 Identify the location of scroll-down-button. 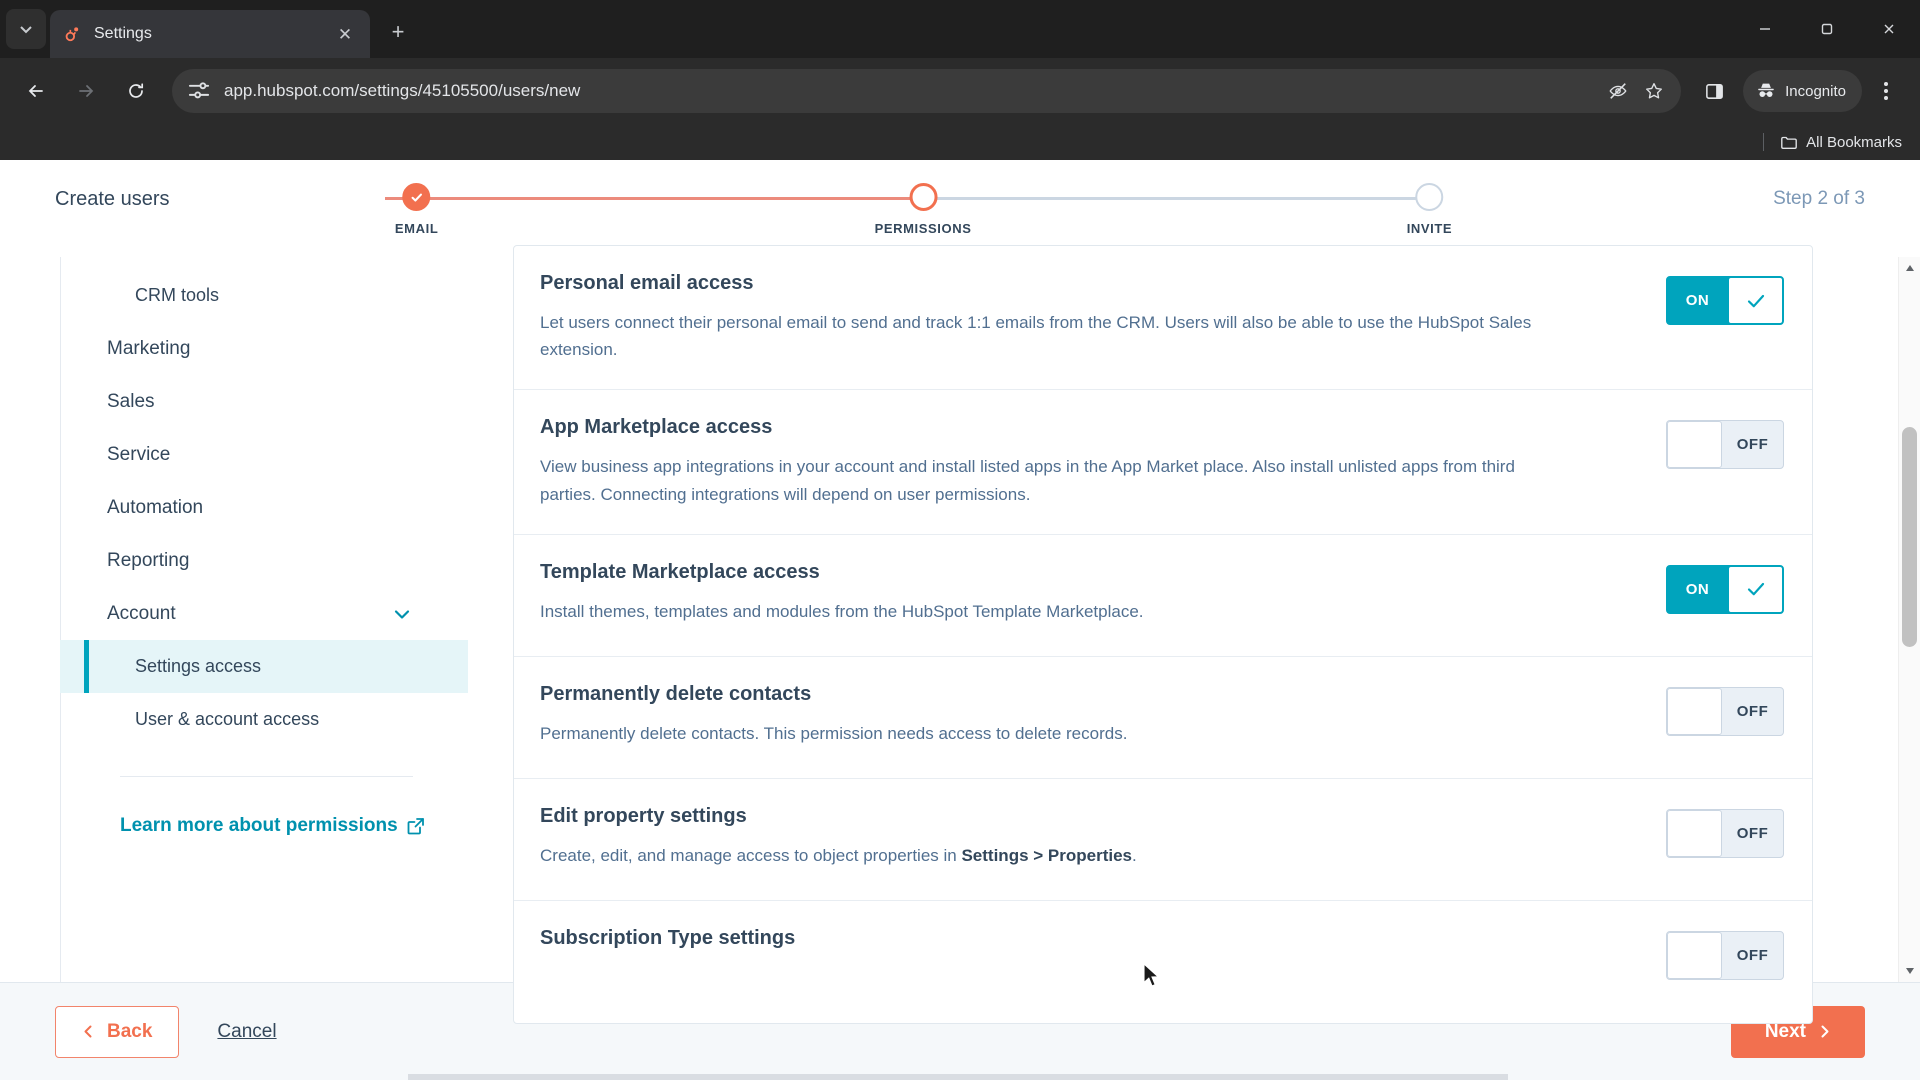
(1909, 971).